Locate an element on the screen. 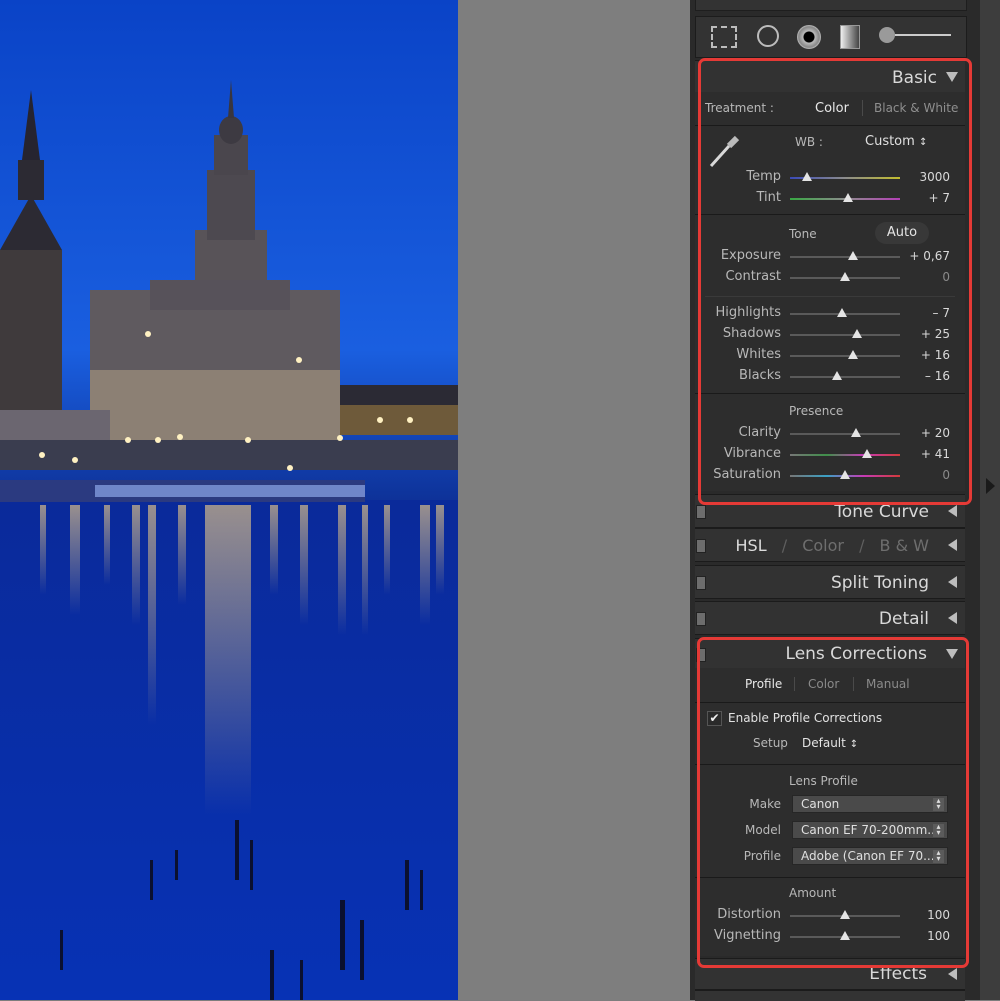 The image size is (1000, 1001). hsl-tabs: HSL / Color / B & W is located at coordinates (833, 545).